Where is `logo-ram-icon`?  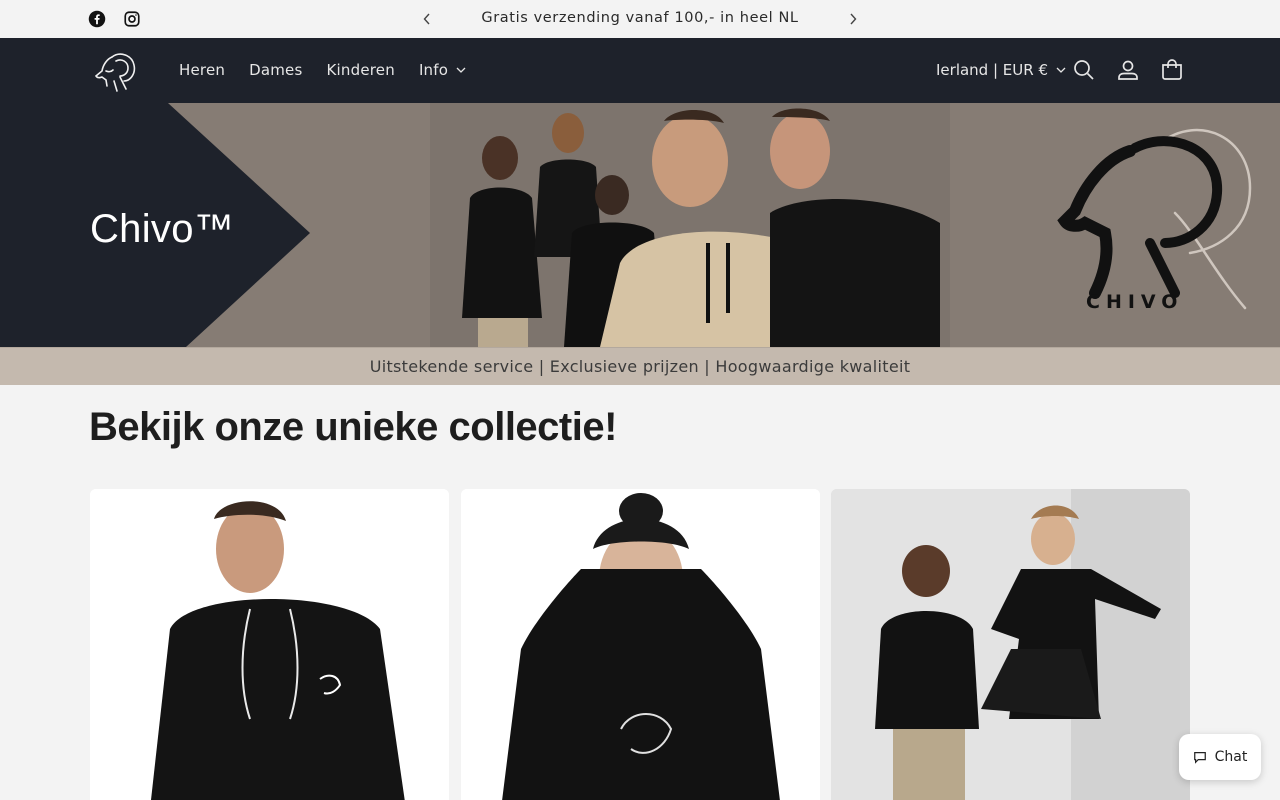 logo-ram-icon is located at coordinates (115, 71).